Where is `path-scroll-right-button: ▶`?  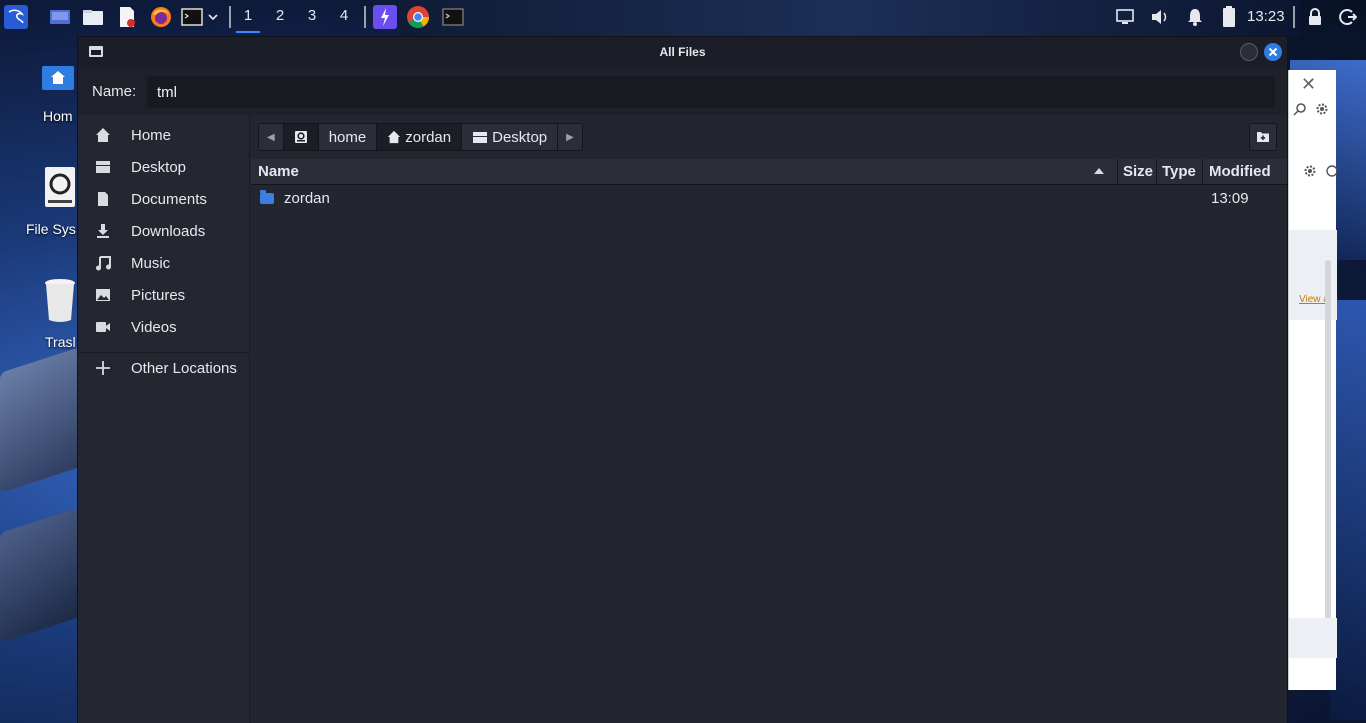 path-scroll-right-button: ▶ is located at coordinates (570, 137).